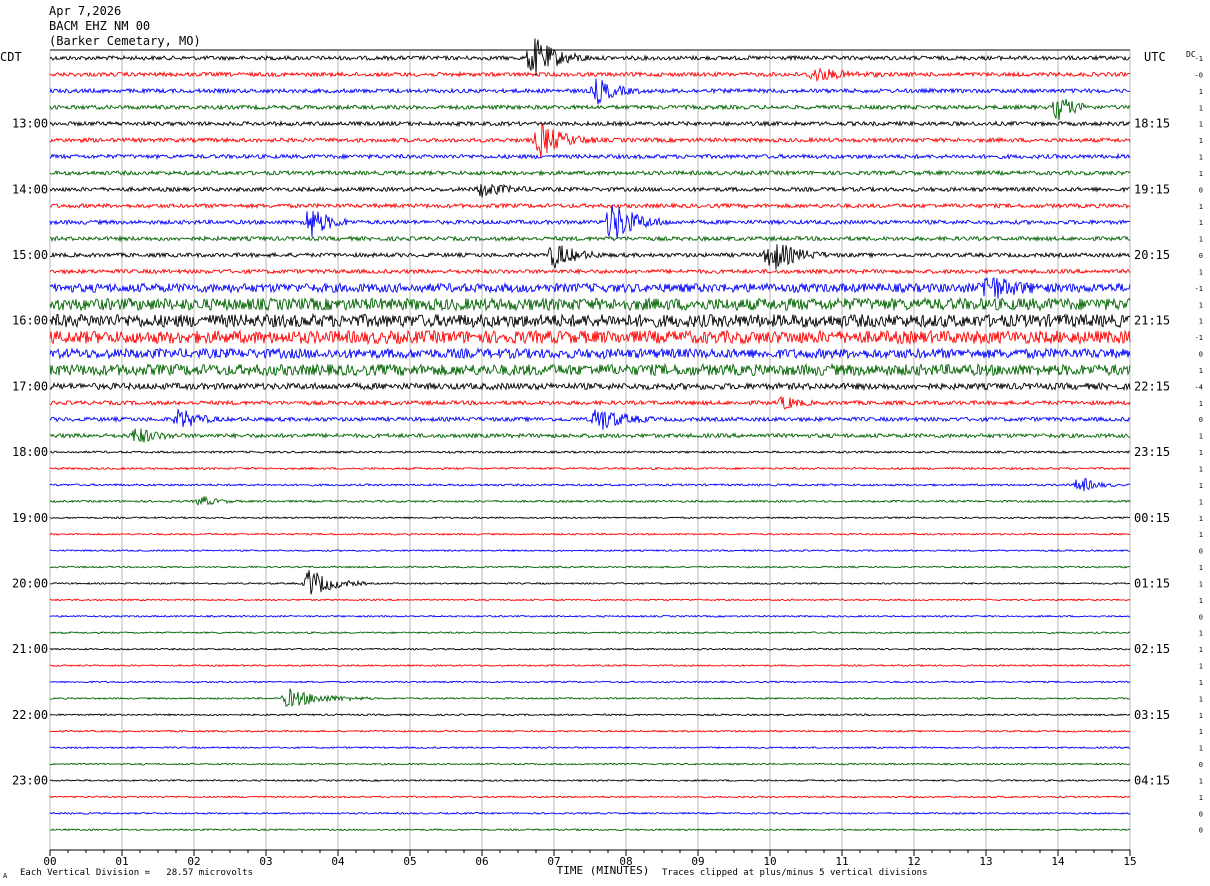 This screenshot has height=886, width=1210. I want to click on right-time-label: 18:15, so click(1152, 124).